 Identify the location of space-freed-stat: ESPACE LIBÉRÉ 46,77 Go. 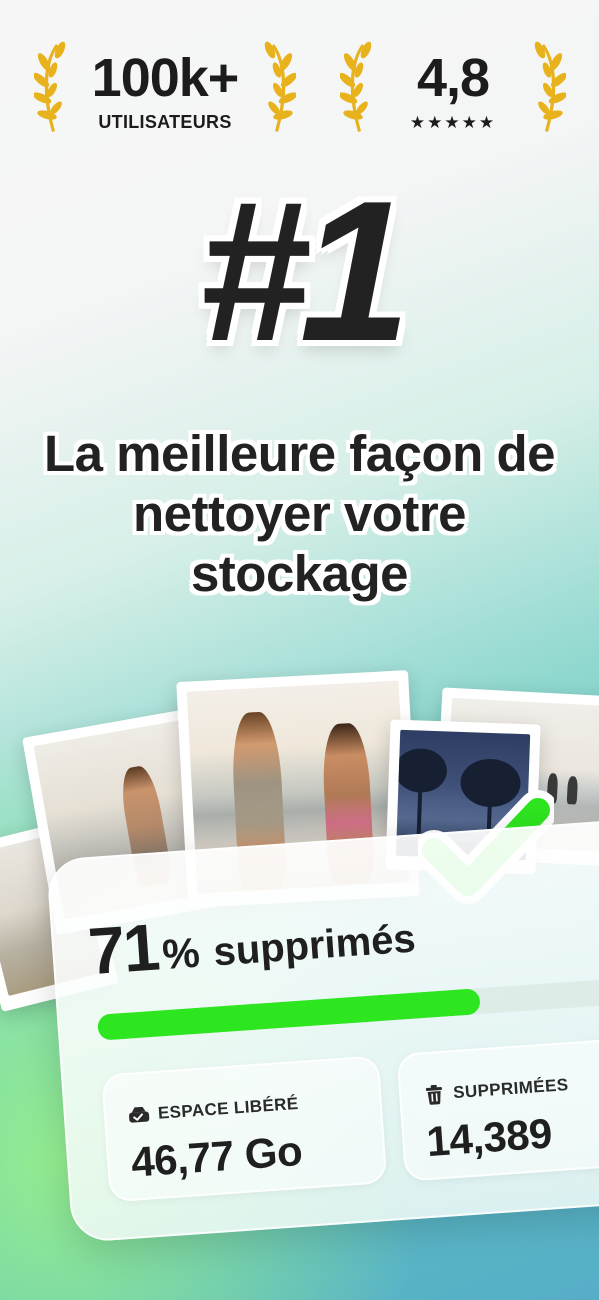
(244, 1129).